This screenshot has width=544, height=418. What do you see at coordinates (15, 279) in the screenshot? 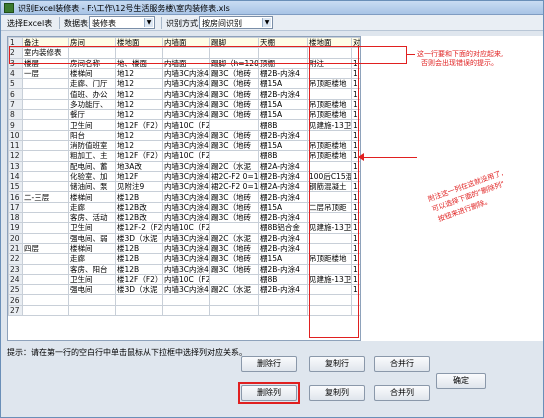
I see `row-number: 24` at bounding box center [15, 279].